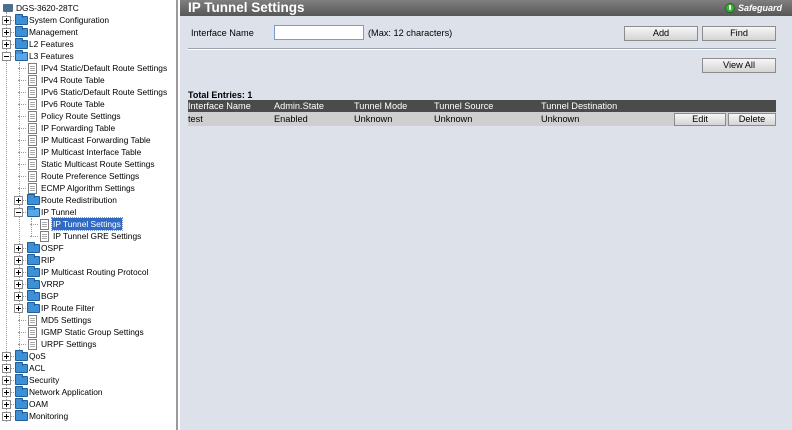 This screenshot has height=430, width=792. What do you see at coordinates (88, 80) in the screenshot?
I see `tree-item-ipv4-route-table: IPv4 Route Table` at bounding box center [88, 80].